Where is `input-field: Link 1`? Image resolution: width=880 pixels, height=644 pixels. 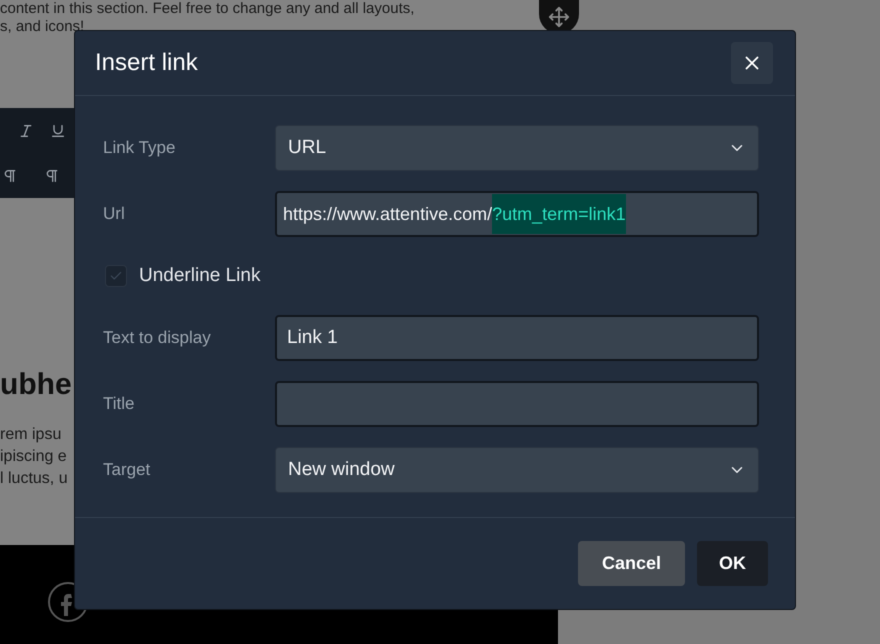
input-field: Link 1 is located at coordinates (517, 338).